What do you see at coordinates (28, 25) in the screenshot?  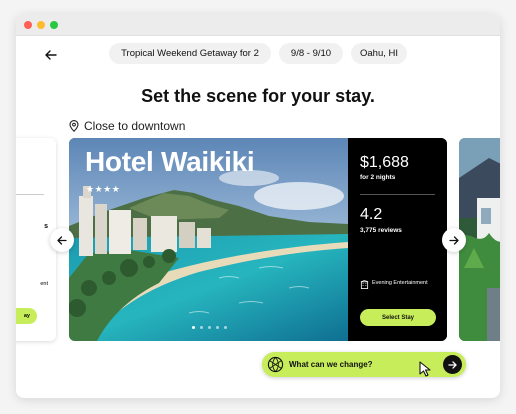 I see `close-window-button` at bounding box center [28, 25].